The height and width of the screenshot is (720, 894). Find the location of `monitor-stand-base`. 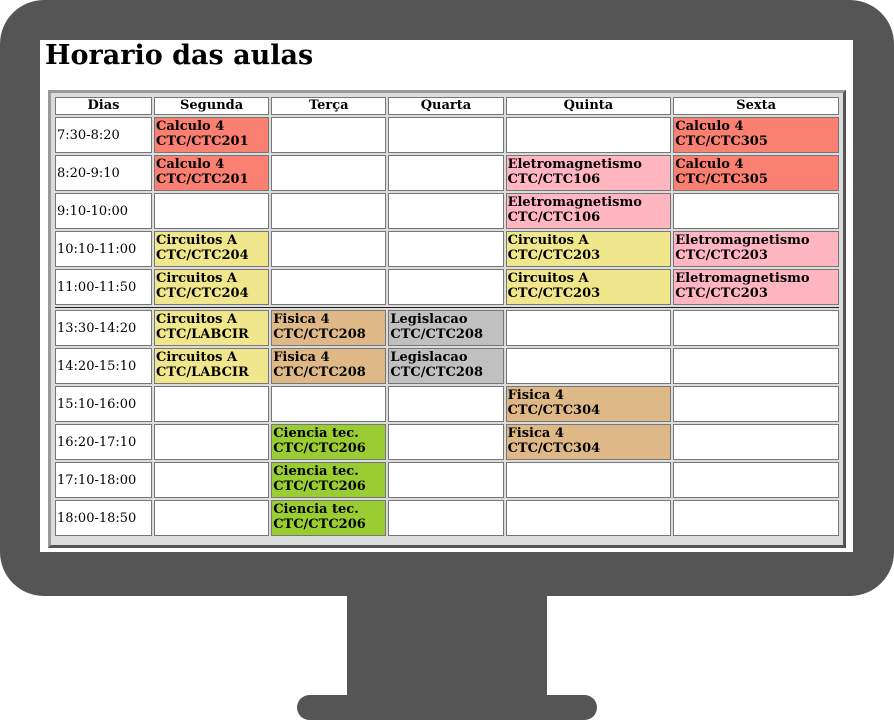

monitor-stand-base is located at coordinates (447, 707).